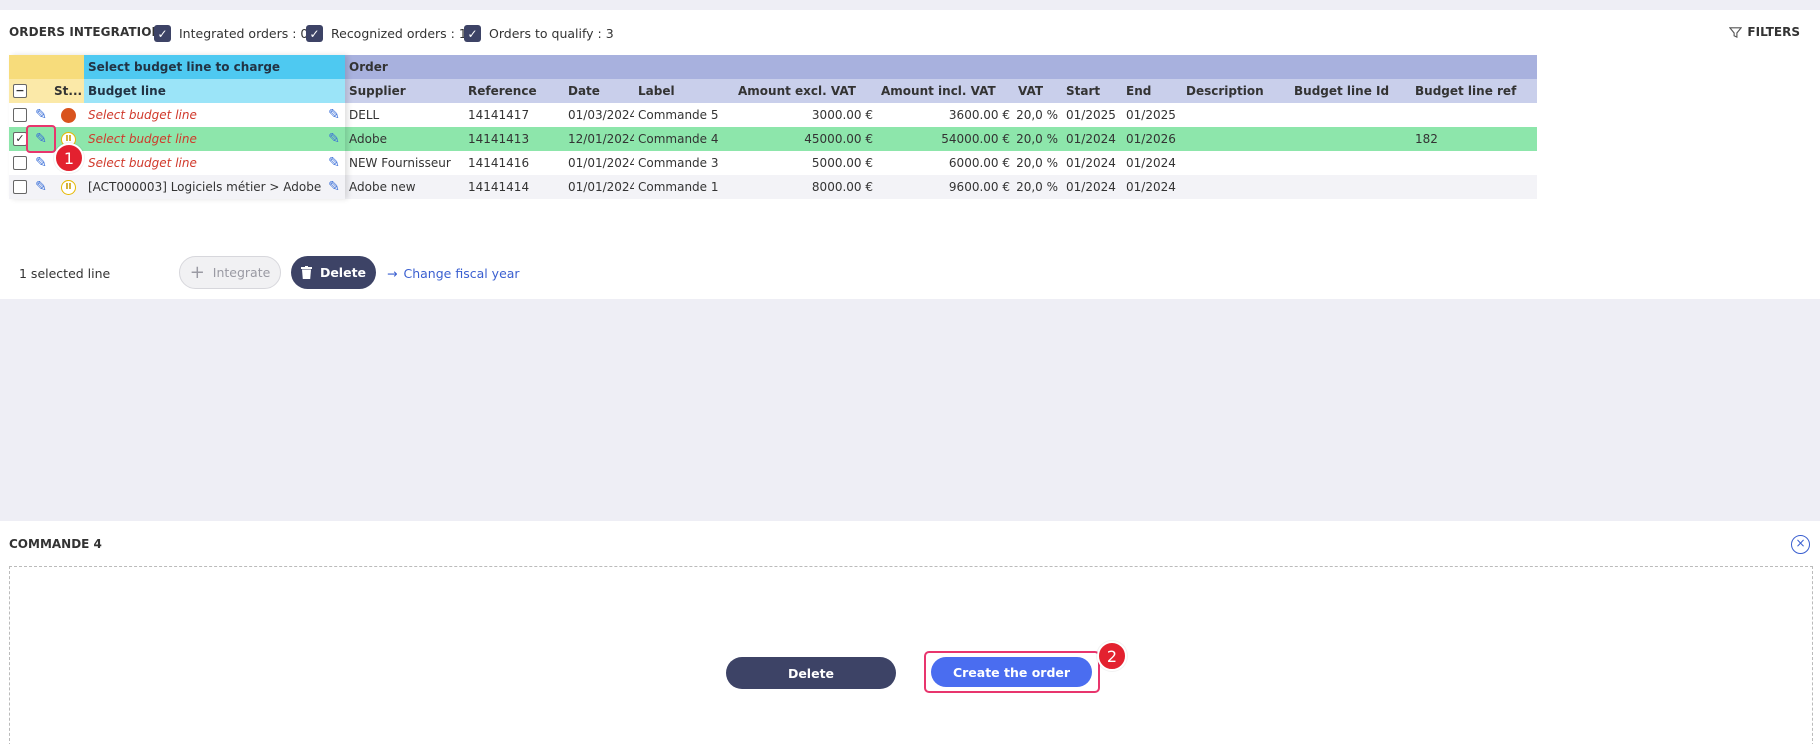 This screenshot has width=1820, height=744. Describe the element at coordinates (461, 273) in the screenshot. I see `change-fiscal-label: Change fiscal year` at that location.